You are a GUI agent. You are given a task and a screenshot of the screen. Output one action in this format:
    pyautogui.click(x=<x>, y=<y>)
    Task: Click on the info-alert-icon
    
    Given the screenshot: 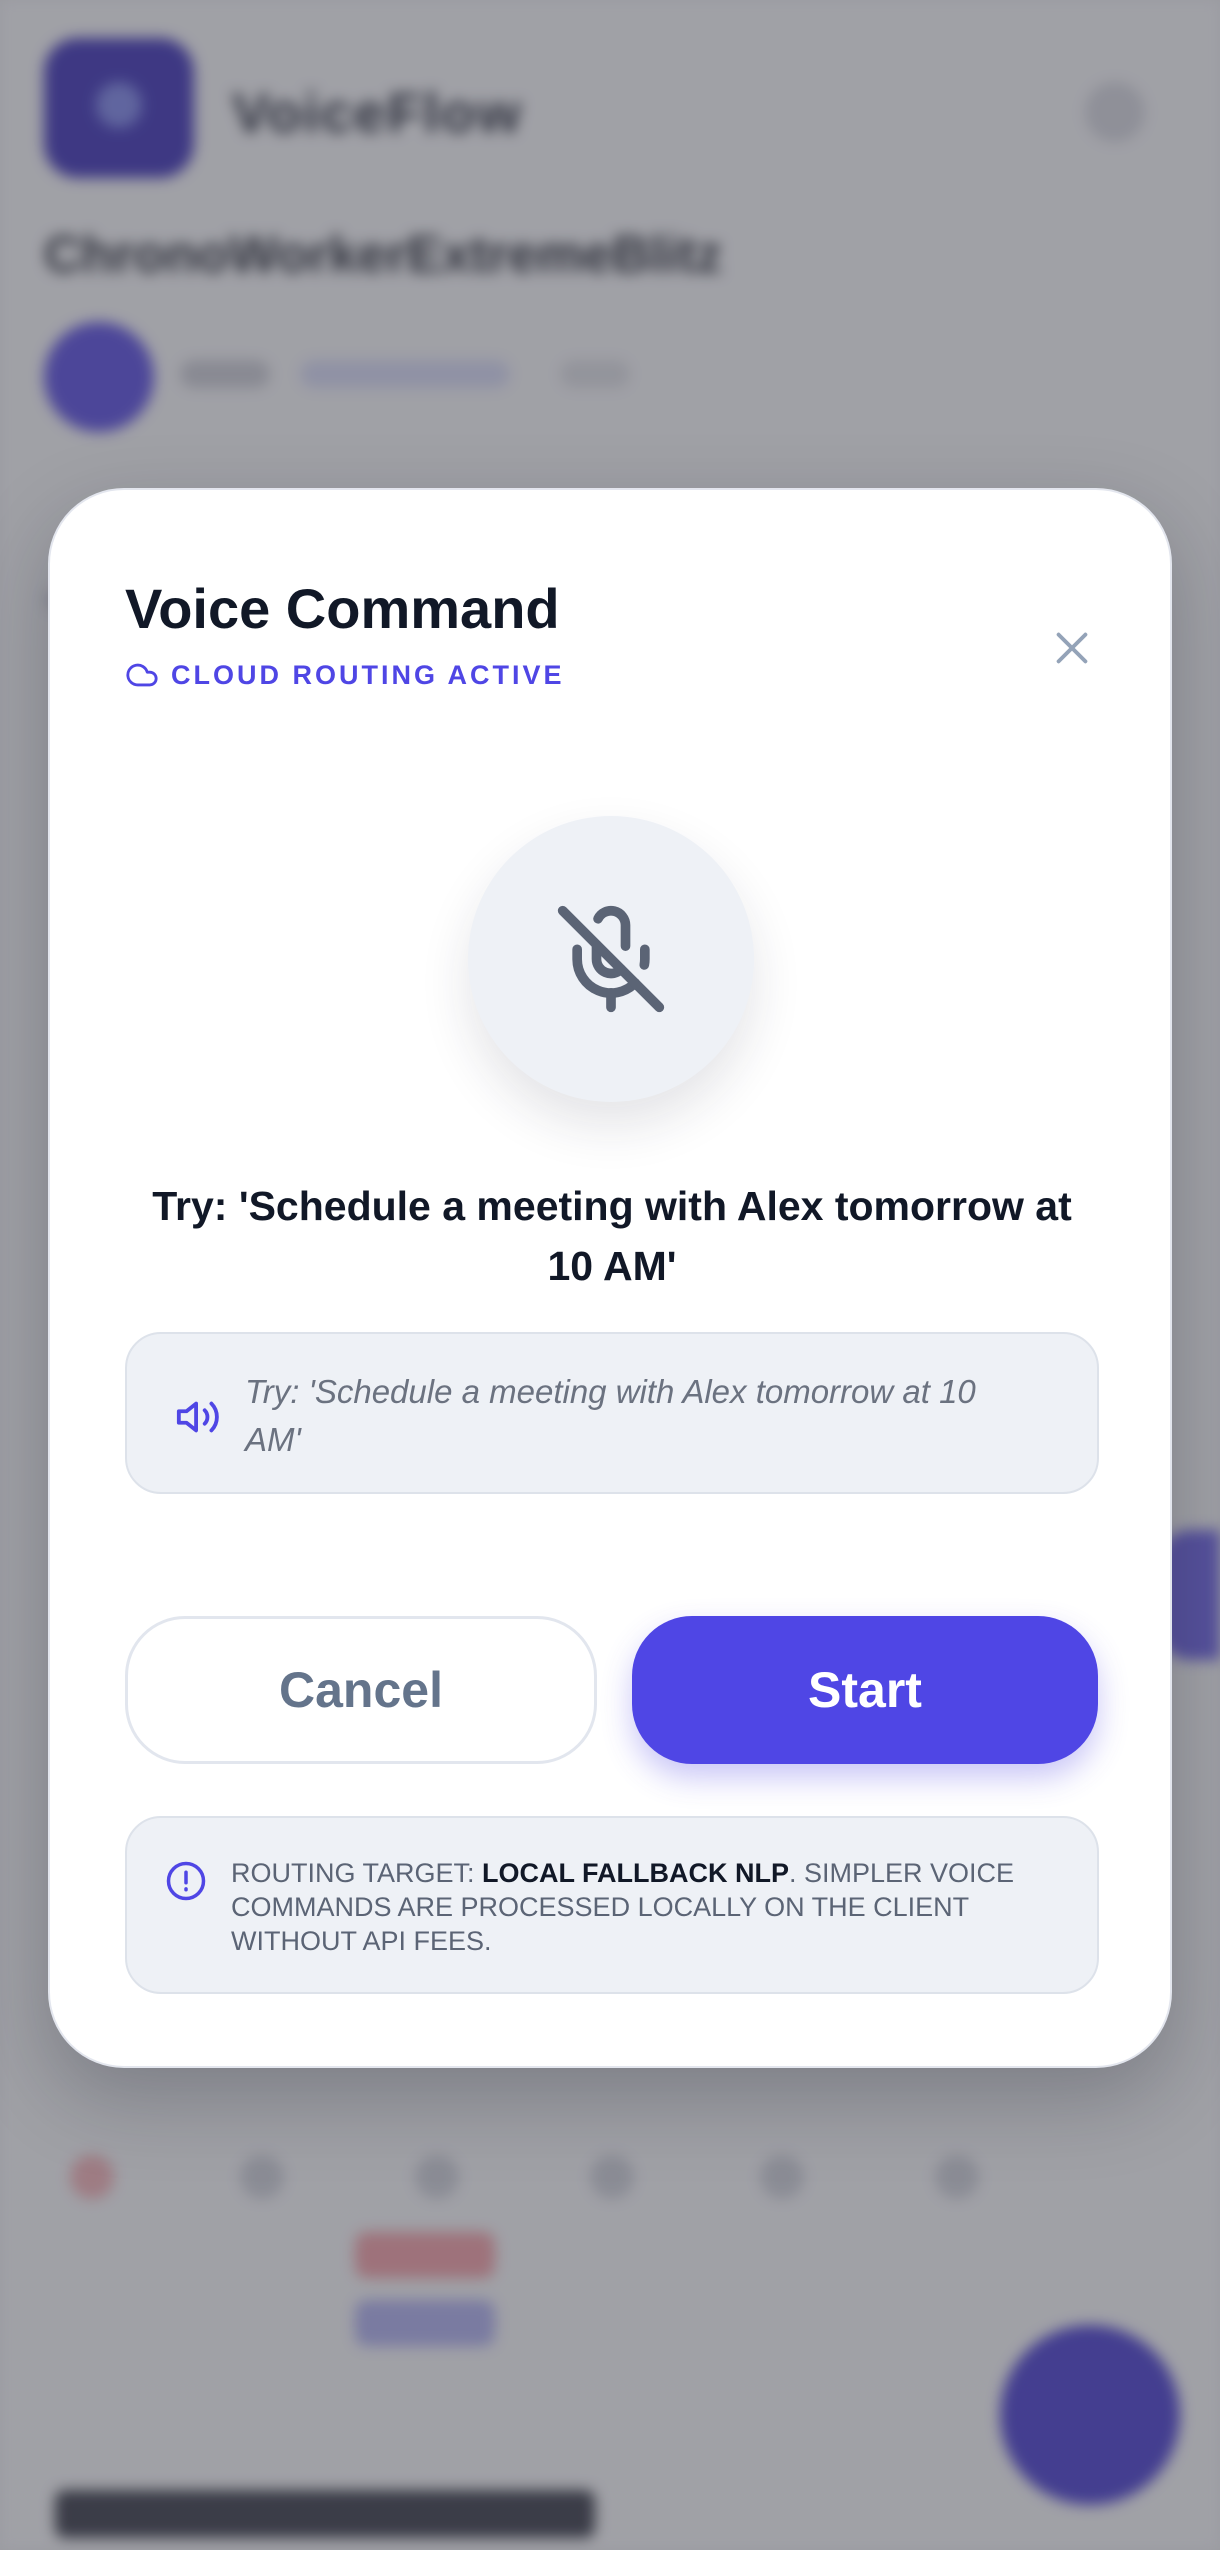 What is the action you would take?
    pyautogui.click(x=186, y=1881)
    